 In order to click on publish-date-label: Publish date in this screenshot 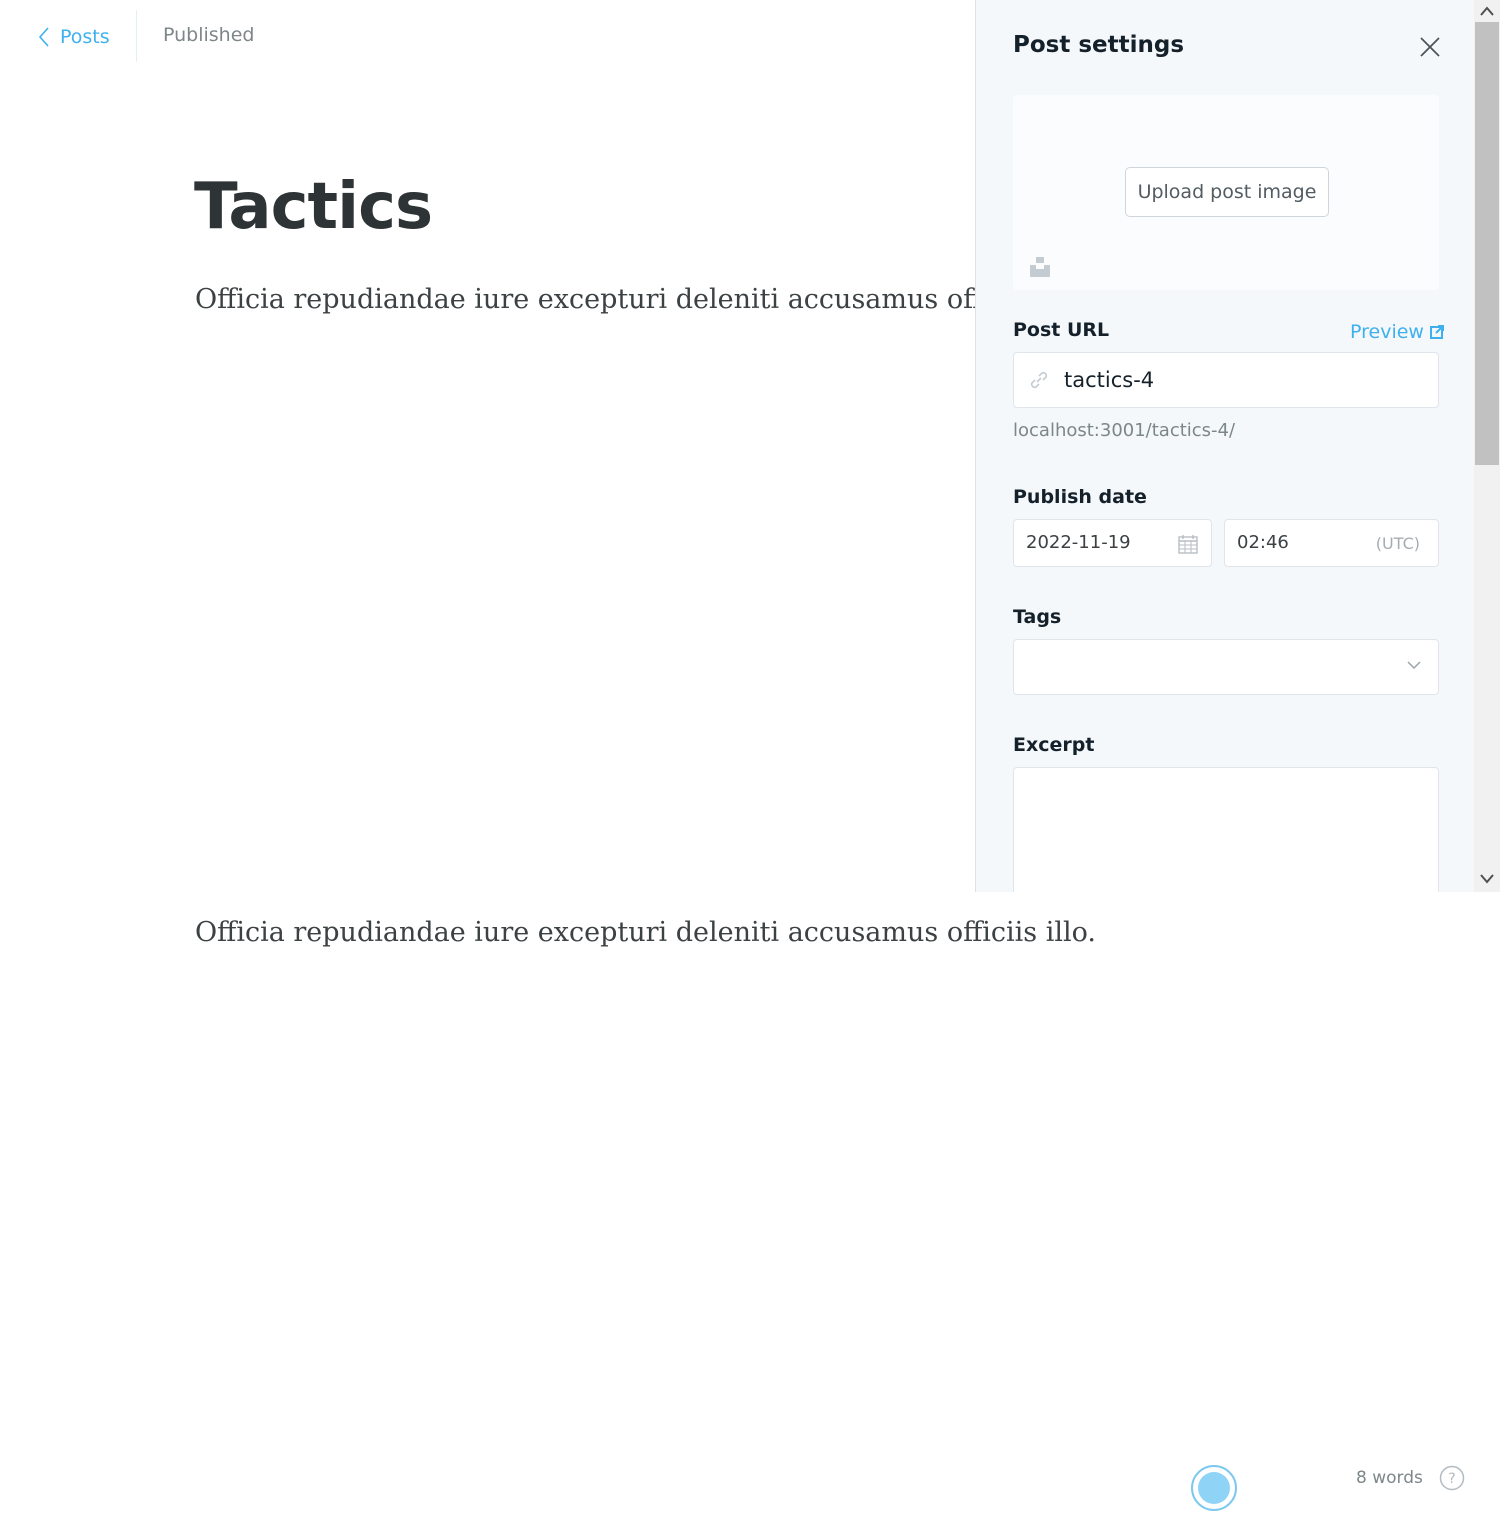, I will do `click(1080, 497)`.